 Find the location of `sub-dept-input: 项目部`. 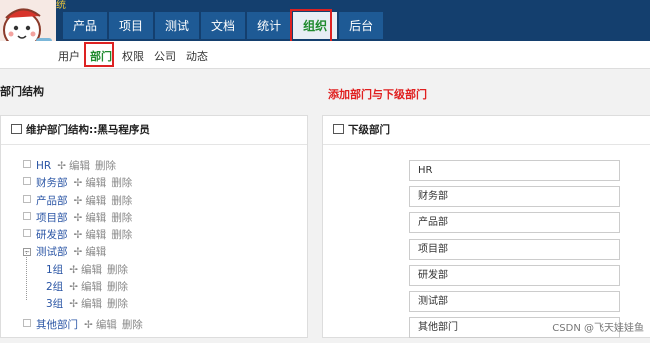

sub-dept-input: 项目部 is located at coordinates (514, 249).